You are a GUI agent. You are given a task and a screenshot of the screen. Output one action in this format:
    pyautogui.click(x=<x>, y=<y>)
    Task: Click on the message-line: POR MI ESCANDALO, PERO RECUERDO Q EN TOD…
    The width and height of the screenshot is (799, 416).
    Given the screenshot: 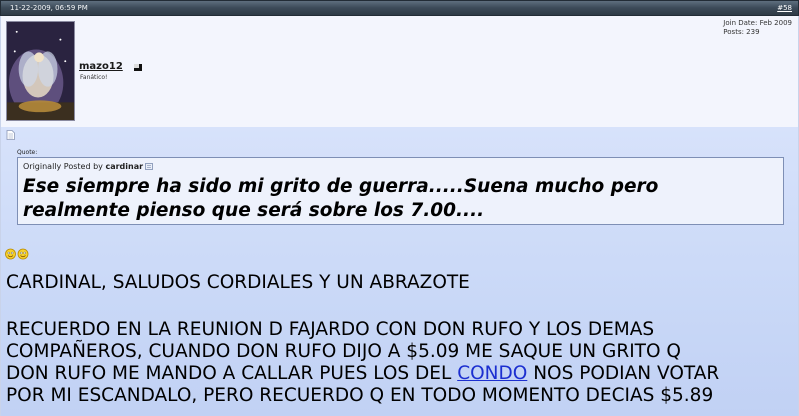 What is the action you would take?
    pyautogui.click(x=360, y=395)
    